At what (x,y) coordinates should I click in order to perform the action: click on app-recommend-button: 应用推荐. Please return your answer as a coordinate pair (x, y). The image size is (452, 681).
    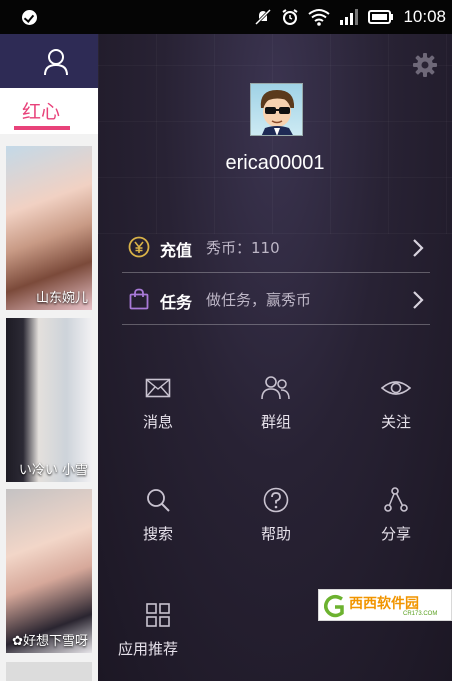
    Looking at the image, I should click on (177, 637).